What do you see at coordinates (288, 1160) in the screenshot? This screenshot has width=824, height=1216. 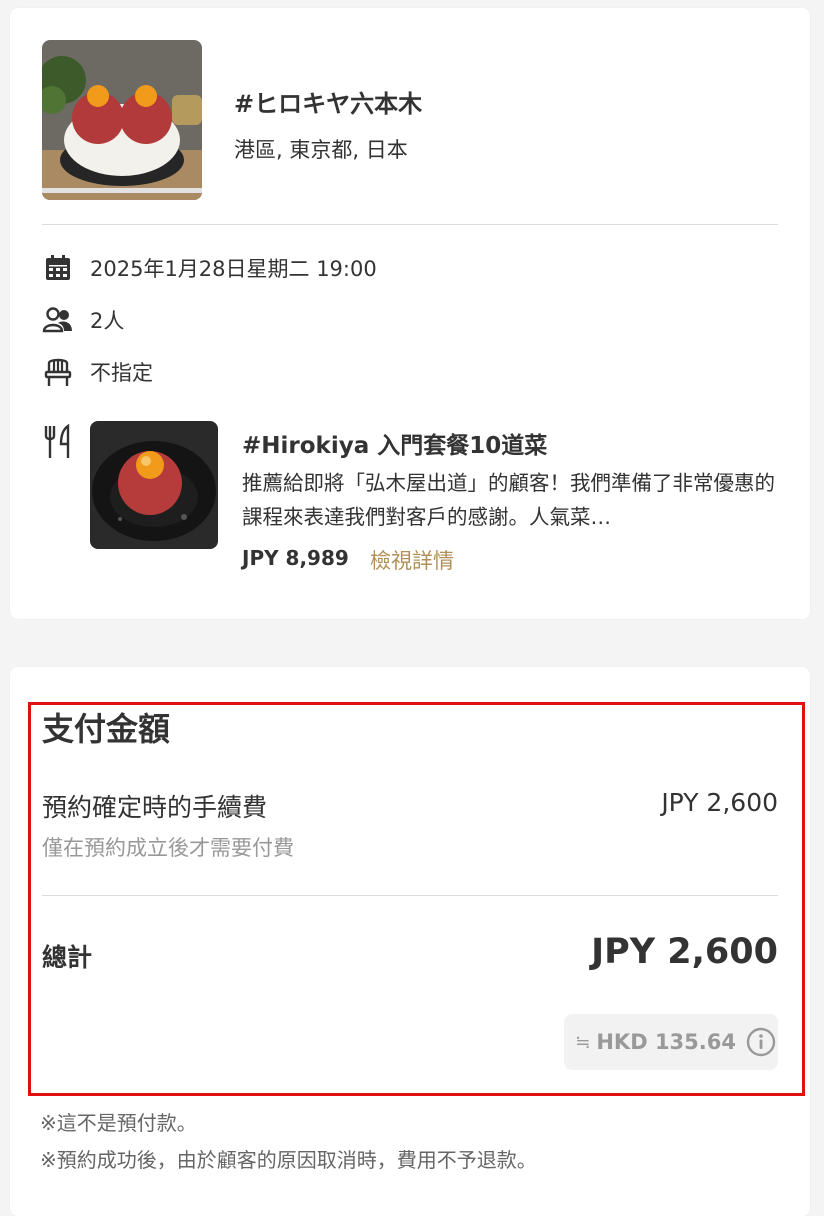 I see `note-no-refund: ※預約成功後，由於顧客的原因取消時，費用不予退款。` at bounding box center [288, 1160].